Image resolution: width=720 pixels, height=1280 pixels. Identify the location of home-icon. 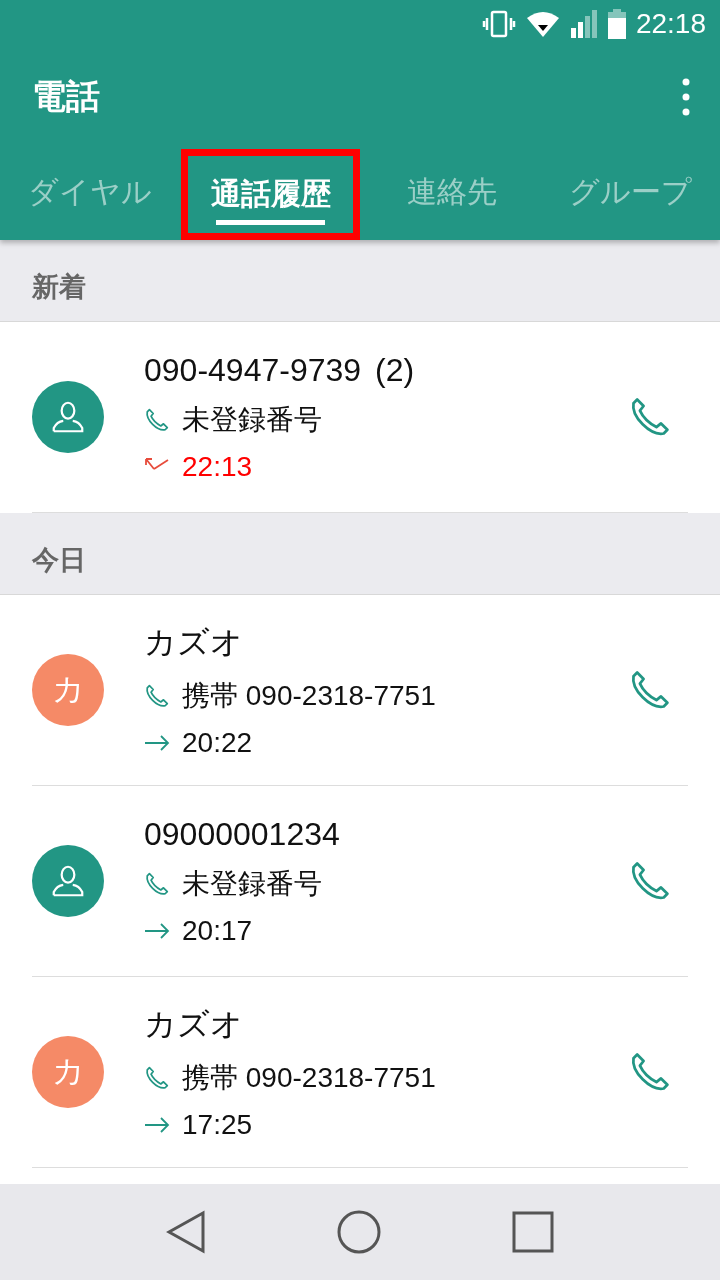
(359, 1232).